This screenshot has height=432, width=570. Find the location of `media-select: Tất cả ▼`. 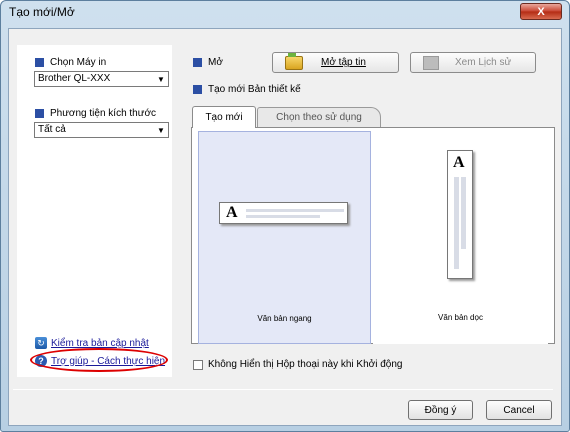

media-select: Tất cả ▼ is located at coordinates (101, 130).